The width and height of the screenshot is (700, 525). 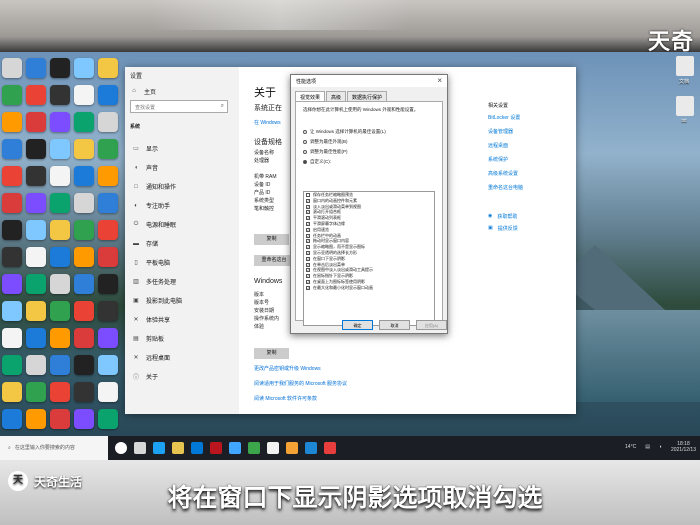 I want to click on appearance-radio-option: 调整为最佳性能(P), so click(x=325, y=152).